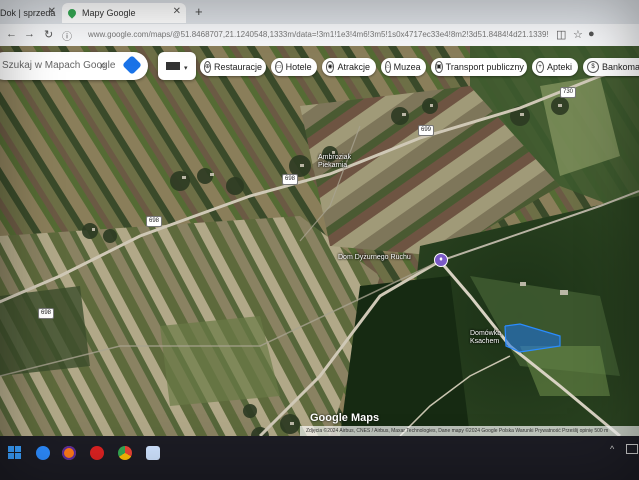  I want to click on chrome-icon, so click(125, 453).